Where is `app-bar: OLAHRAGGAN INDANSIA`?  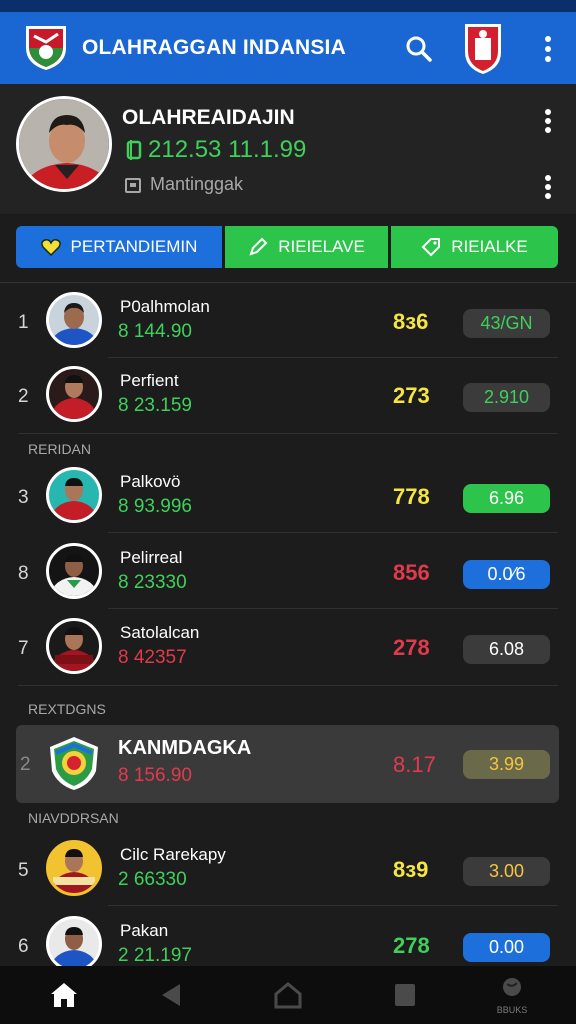 app-bar: OLAHRAGGAN INDANSIA is located at coordinates (288, 48).